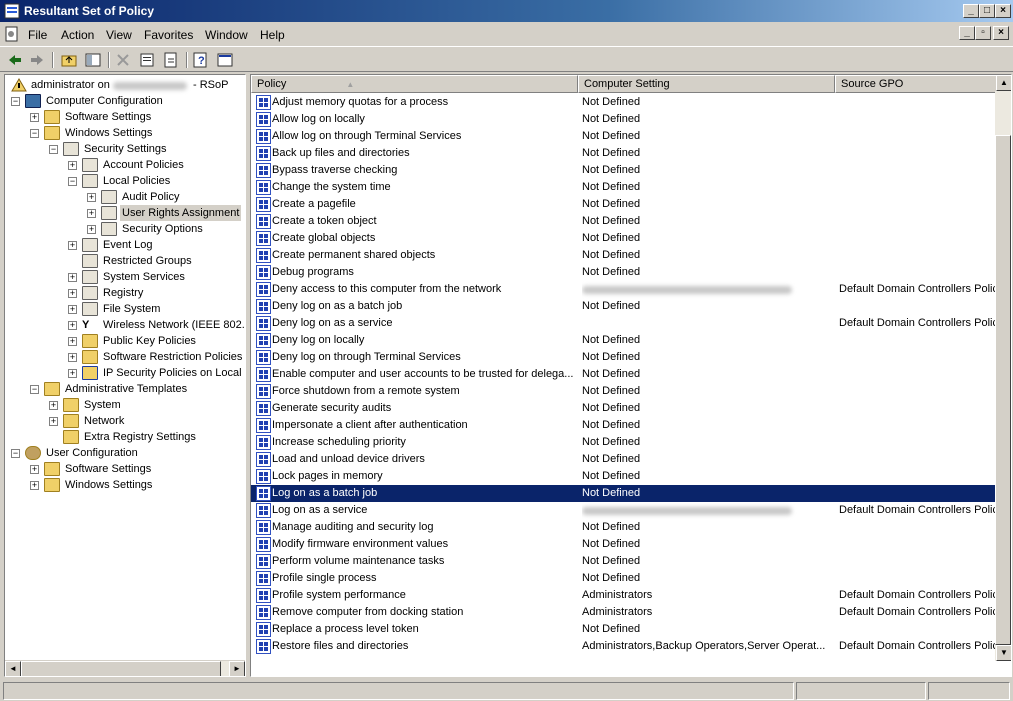  I want to click on policy-row: Generate security audits Not Defined, so click(623, 408).